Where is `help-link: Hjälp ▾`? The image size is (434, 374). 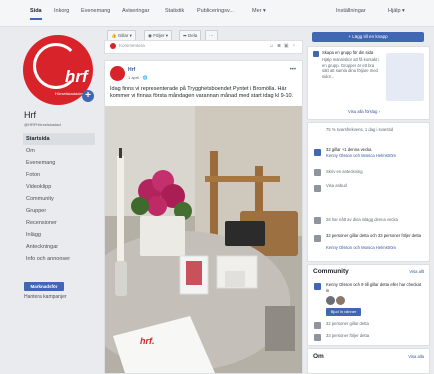 help-link: Hjälp ▾ is located at coordinates (396, 11).